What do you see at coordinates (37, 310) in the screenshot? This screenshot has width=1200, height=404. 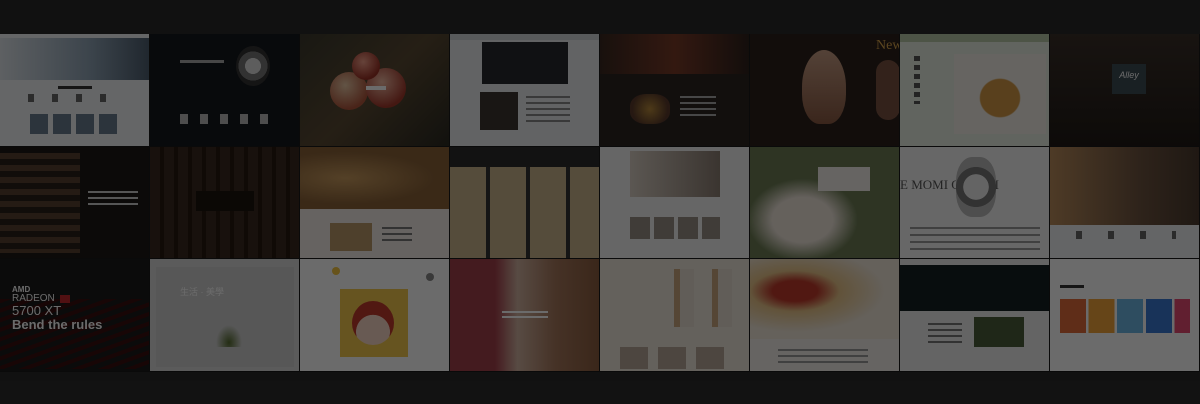 I see `model-text: 5700 XT` at bounding box center [37, 310].